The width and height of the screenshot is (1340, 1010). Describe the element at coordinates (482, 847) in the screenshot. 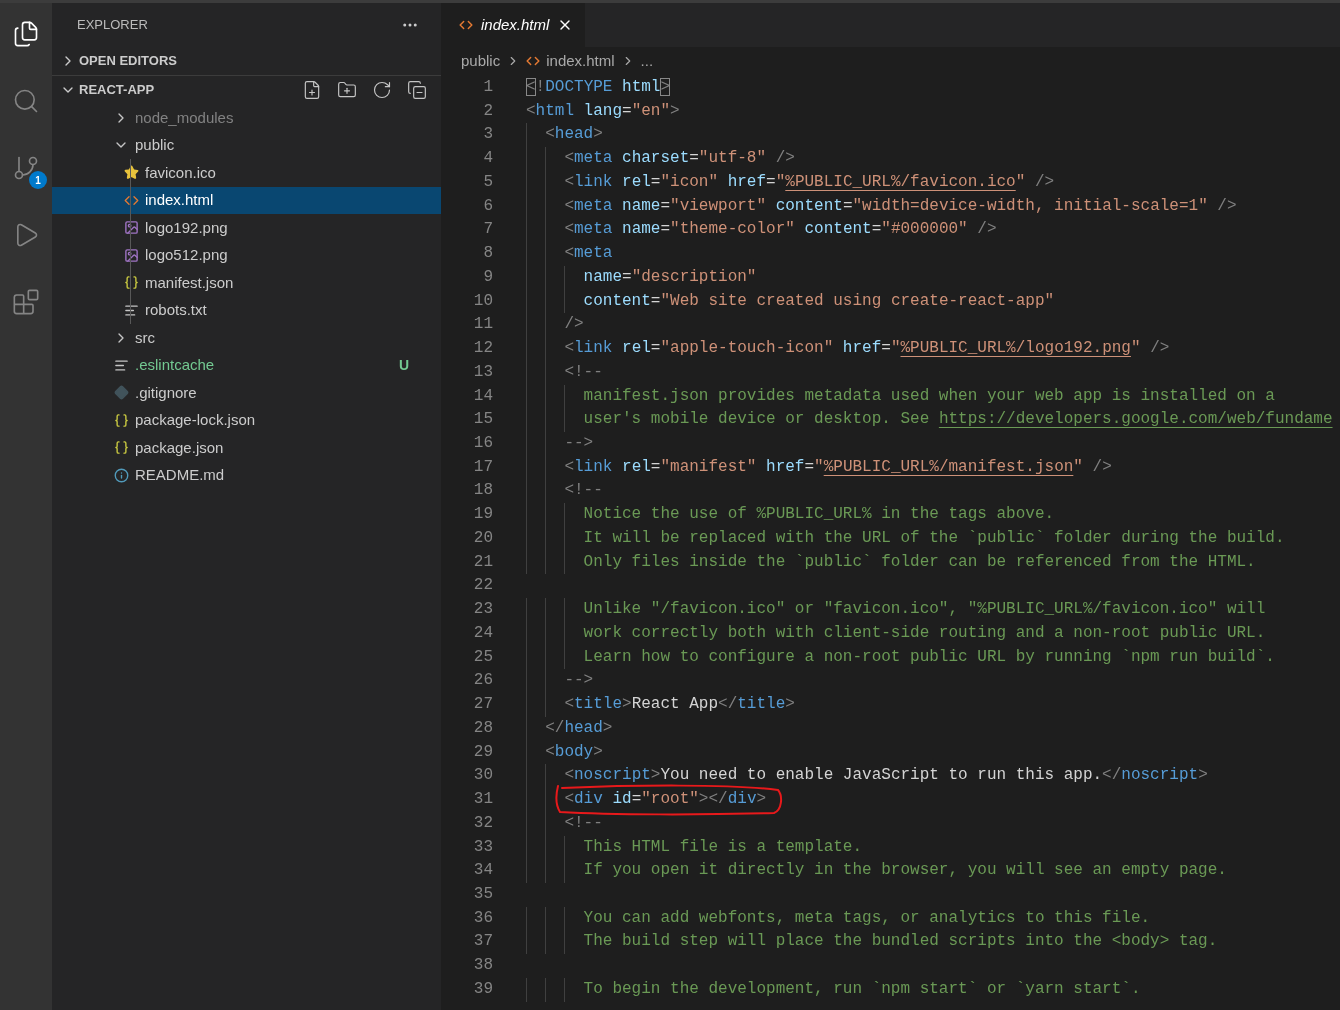

I see `line-number: 33` at that location.